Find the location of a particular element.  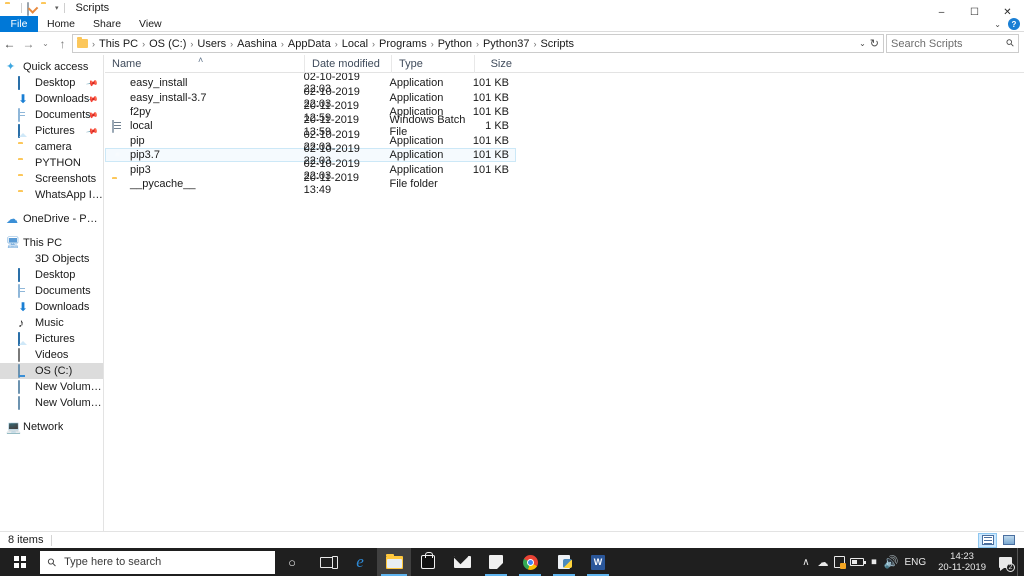

cortana-button: ○ is located at coordinates (292, 562).